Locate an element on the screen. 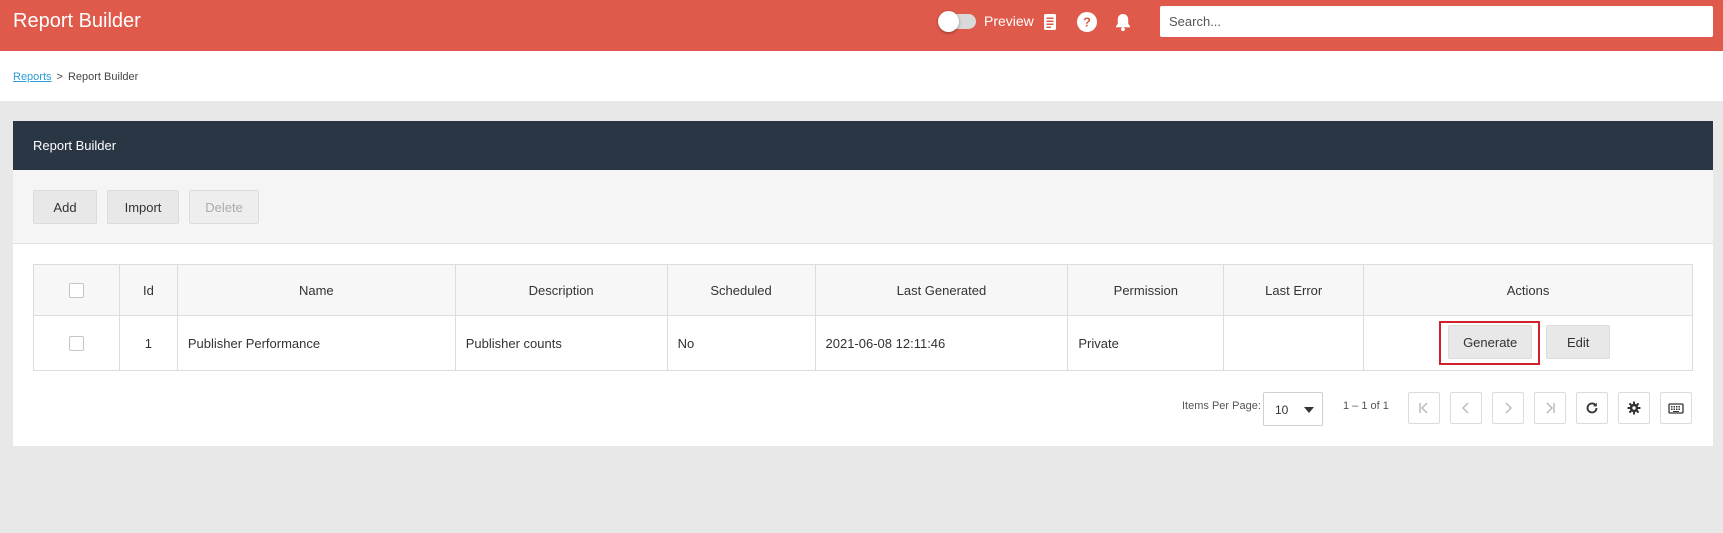 Image resolution: width=1723 pixels, height=533 pixels. refresh-icon is located at coordinates (1592, 408).